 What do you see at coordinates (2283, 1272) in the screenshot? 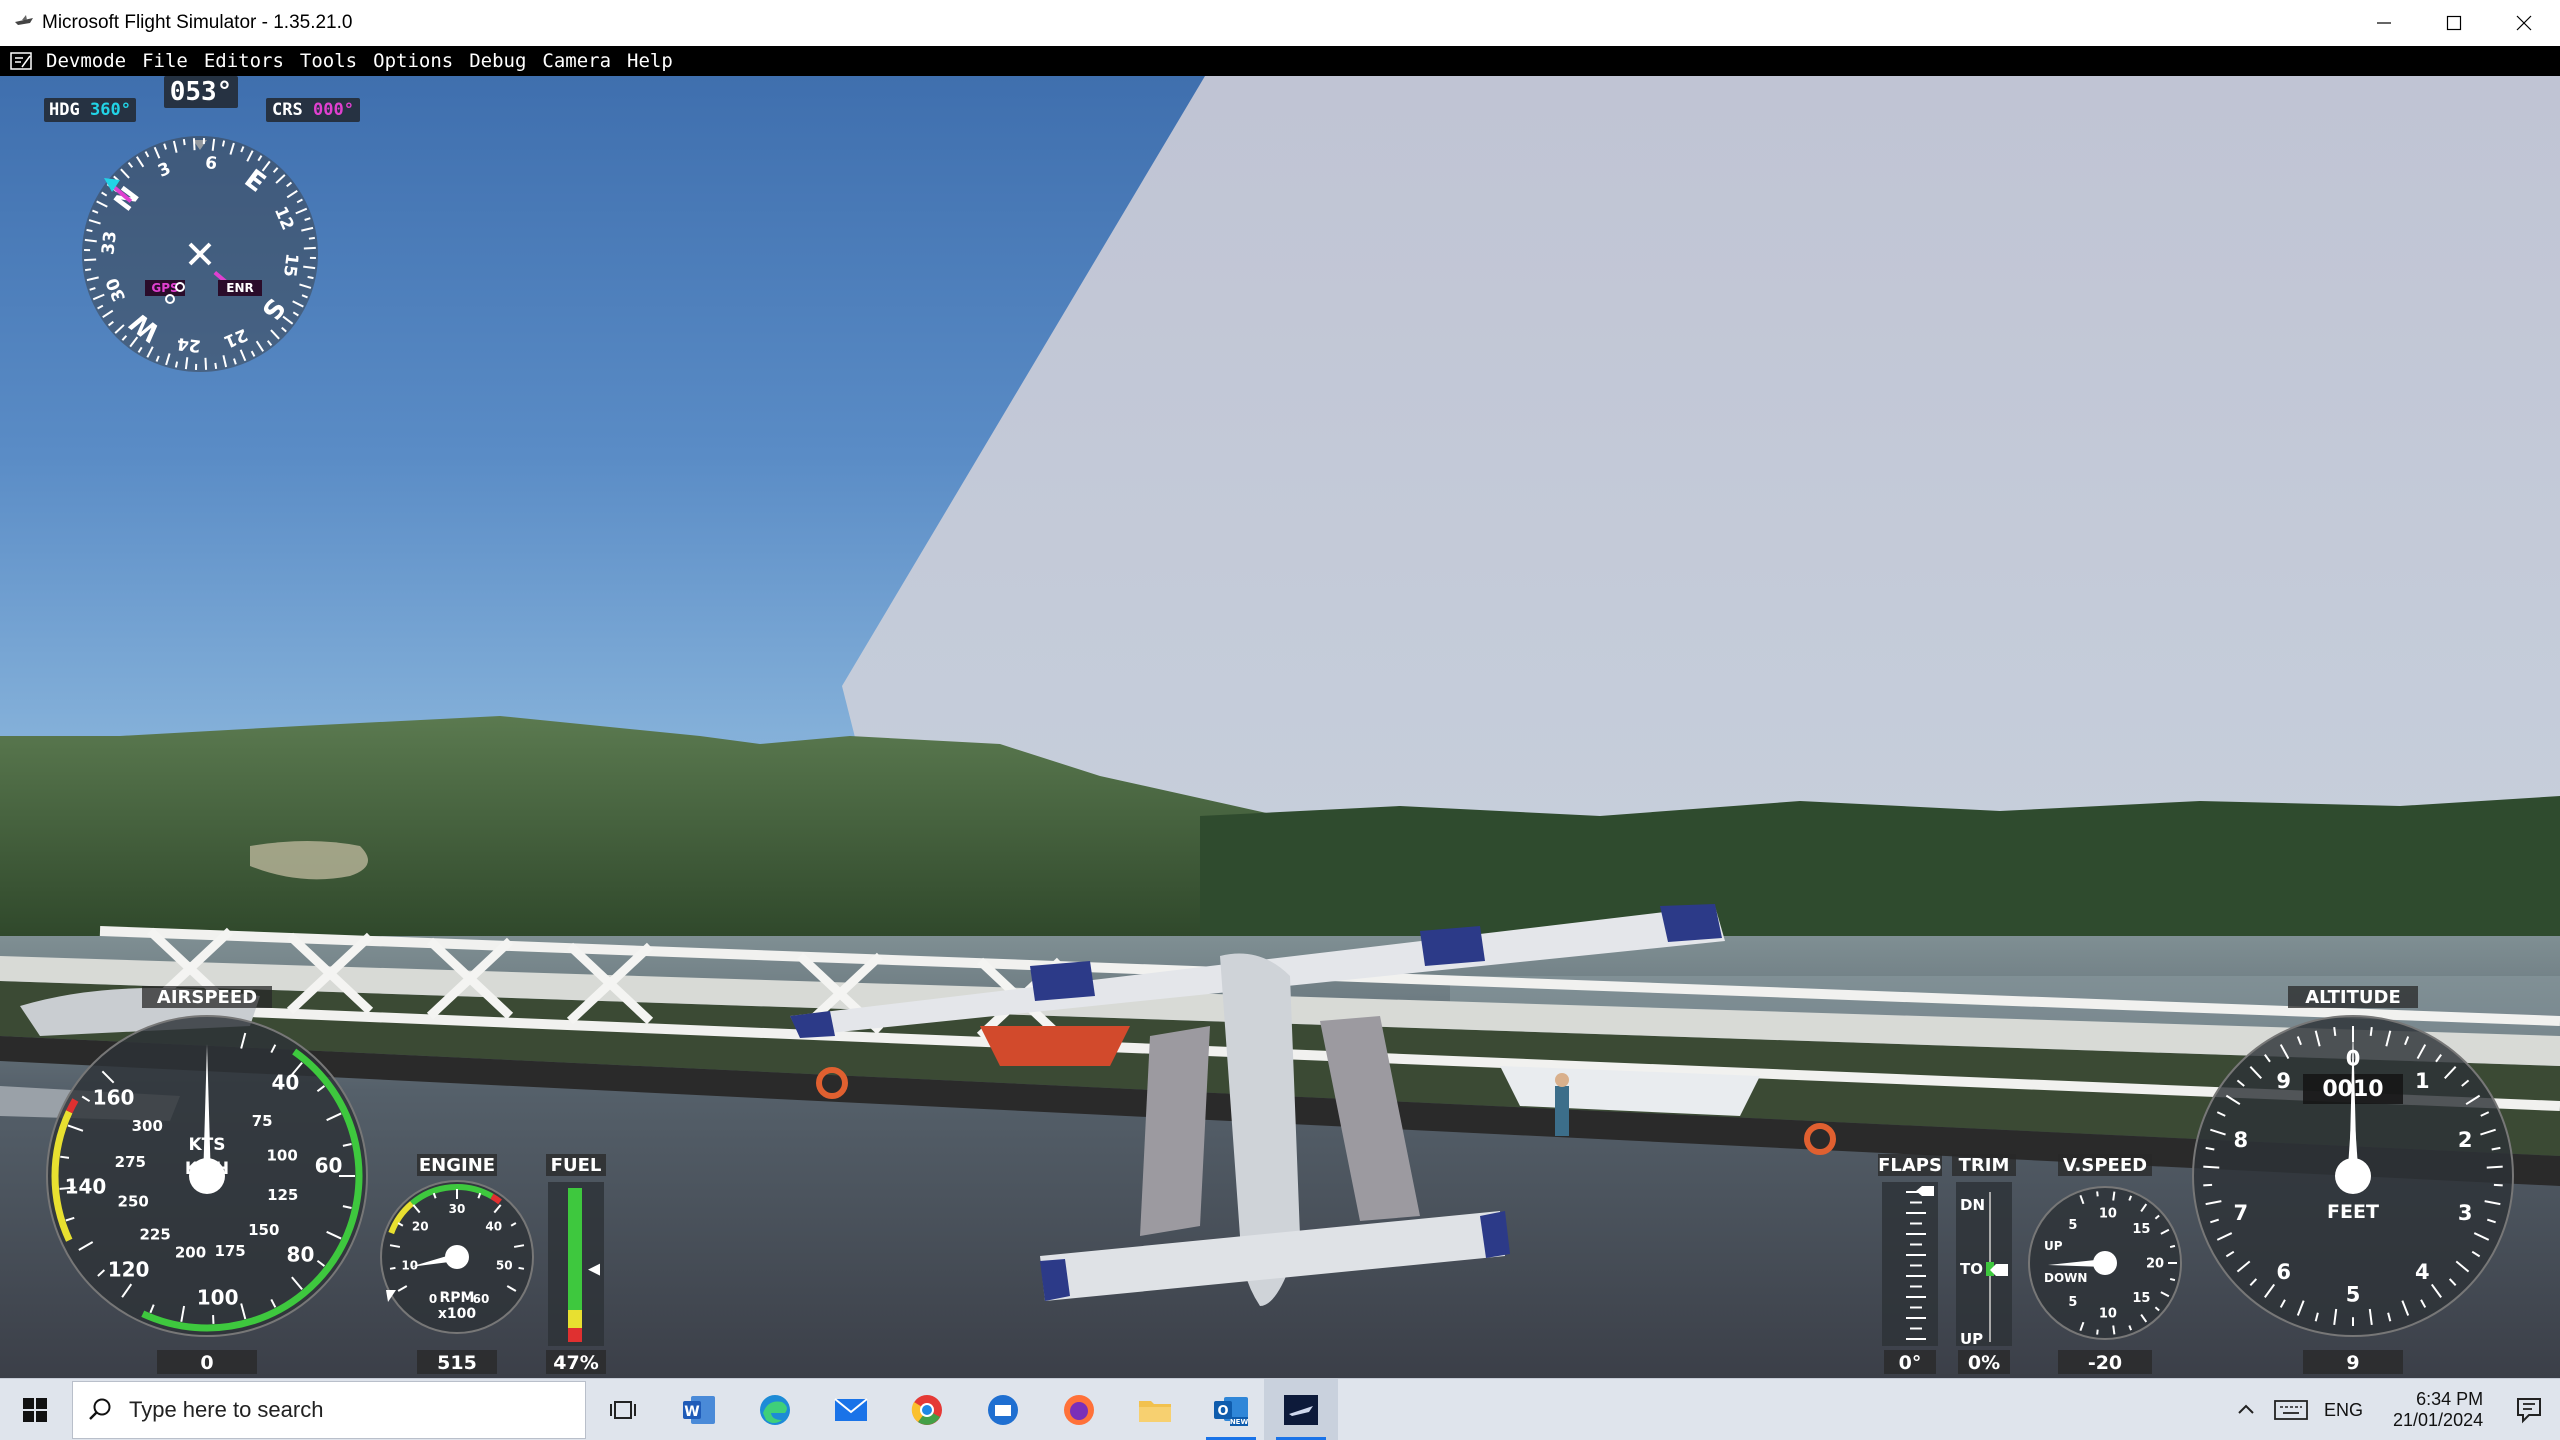
I see `altitude-label: 6` at bounding box center [2283, 1272].